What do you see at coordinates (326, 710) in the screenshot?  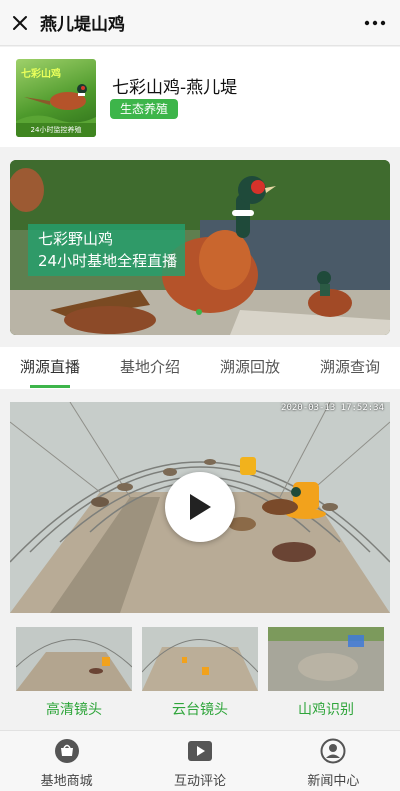 I see `camera-recognition-label: 山鸡识别` at bounding box center [326, 710].